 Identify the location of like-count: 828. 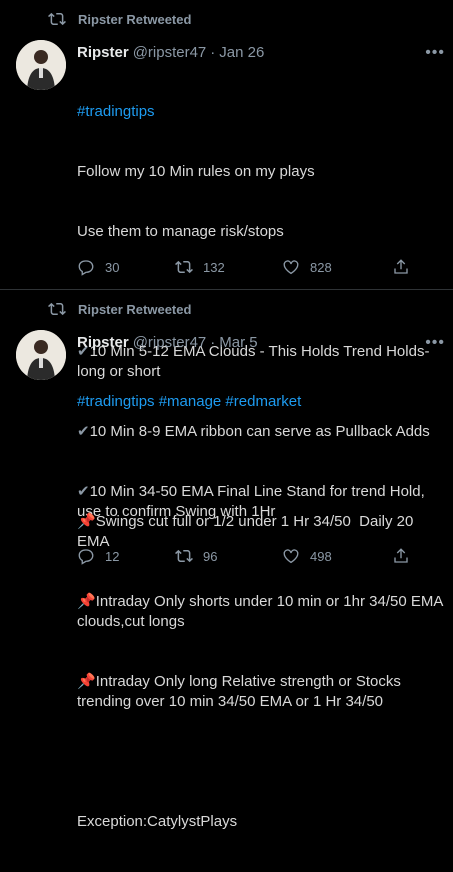
(321, 267).